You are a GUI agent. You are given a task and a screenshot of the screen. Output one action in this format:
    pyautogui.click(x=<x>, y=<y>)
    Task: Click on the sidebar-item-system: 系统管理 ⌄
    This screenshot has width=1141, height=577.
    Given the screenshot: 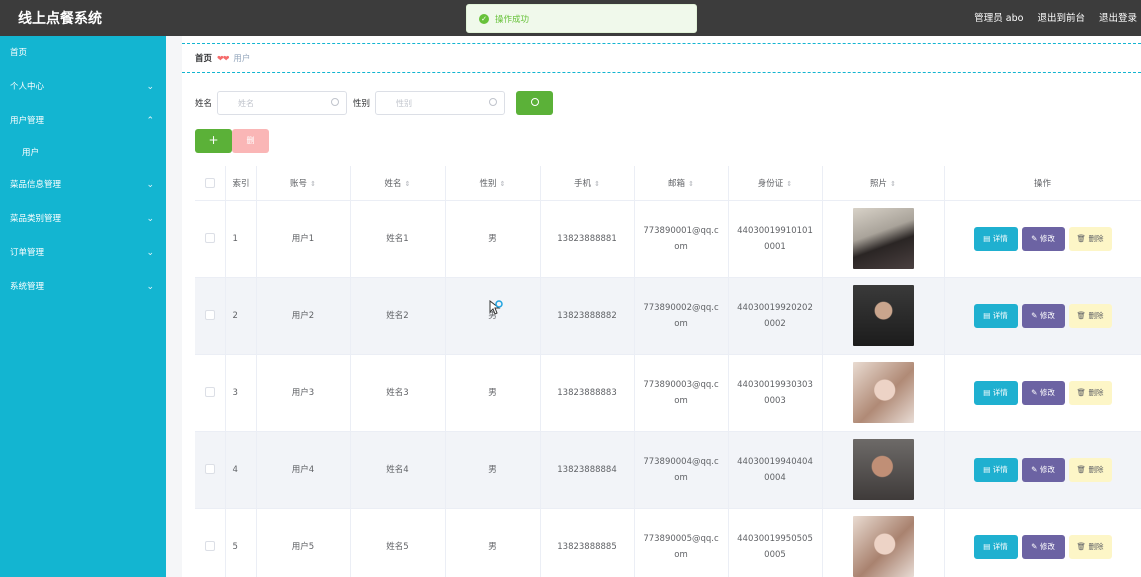 What is the action you would take?
    pyautogui.click(x=83, y=287)
    